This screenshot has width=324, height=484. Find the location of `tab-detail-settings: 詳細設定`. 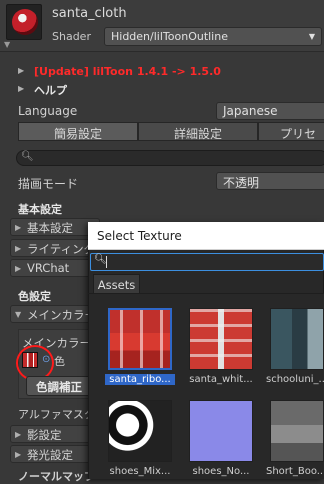

tab-detail-settings: 詳細設定 is located at coordinates (198, 131).